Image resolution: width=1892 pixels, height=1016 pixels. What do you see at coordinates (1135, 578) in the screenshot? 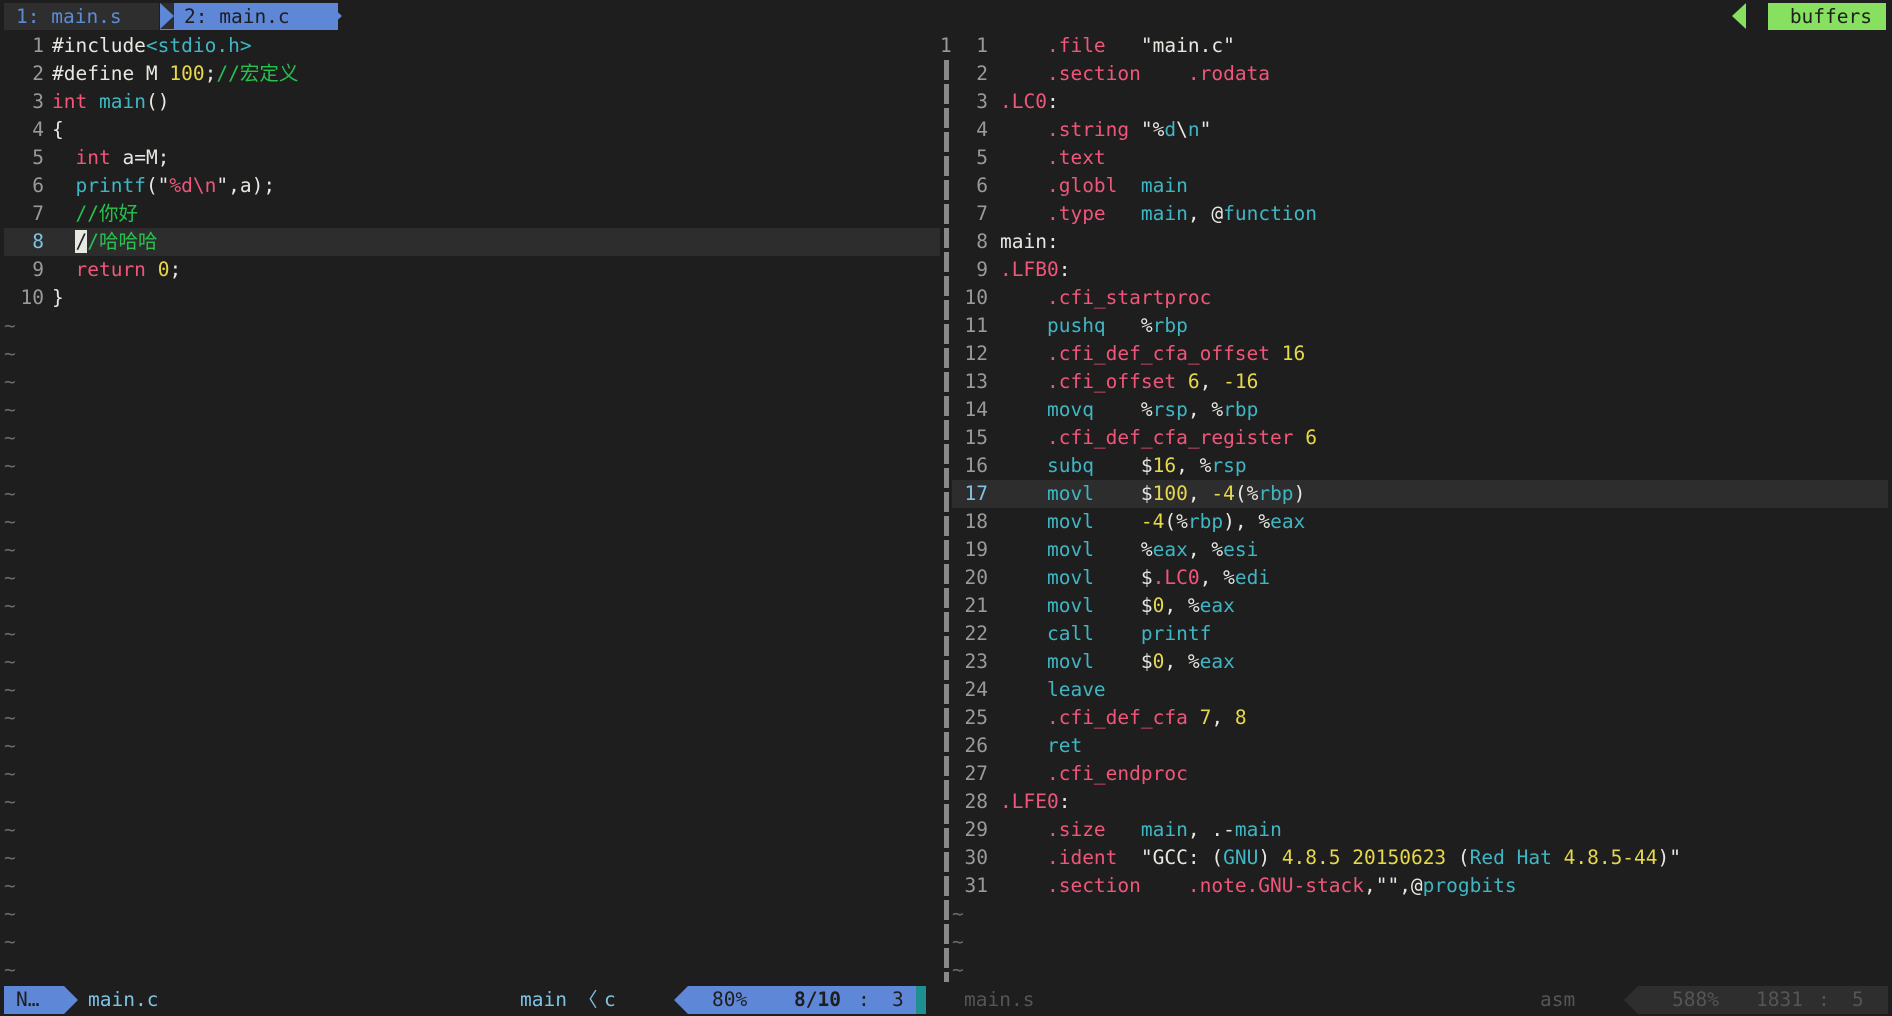
I see `line-text: movl $.LC0, %edi` at bounding box center [1135, 578].